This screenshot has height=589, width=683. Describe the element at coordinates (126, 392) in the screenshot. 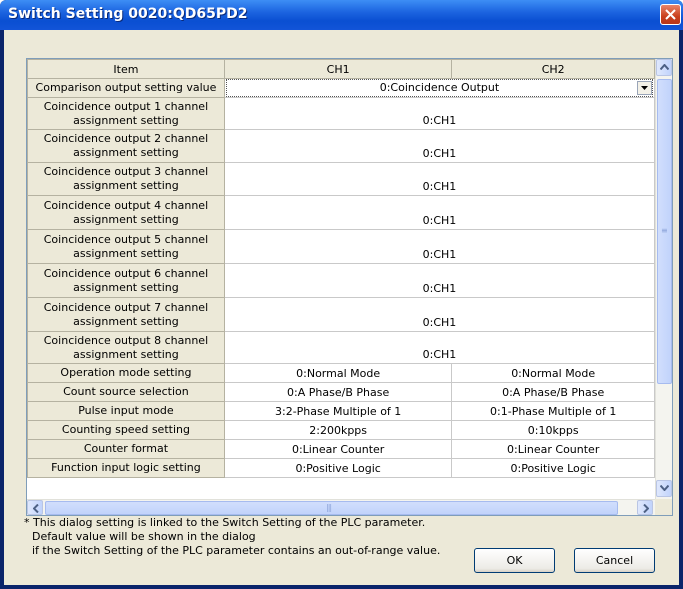

I see `row-label: Count source selection` at that location.